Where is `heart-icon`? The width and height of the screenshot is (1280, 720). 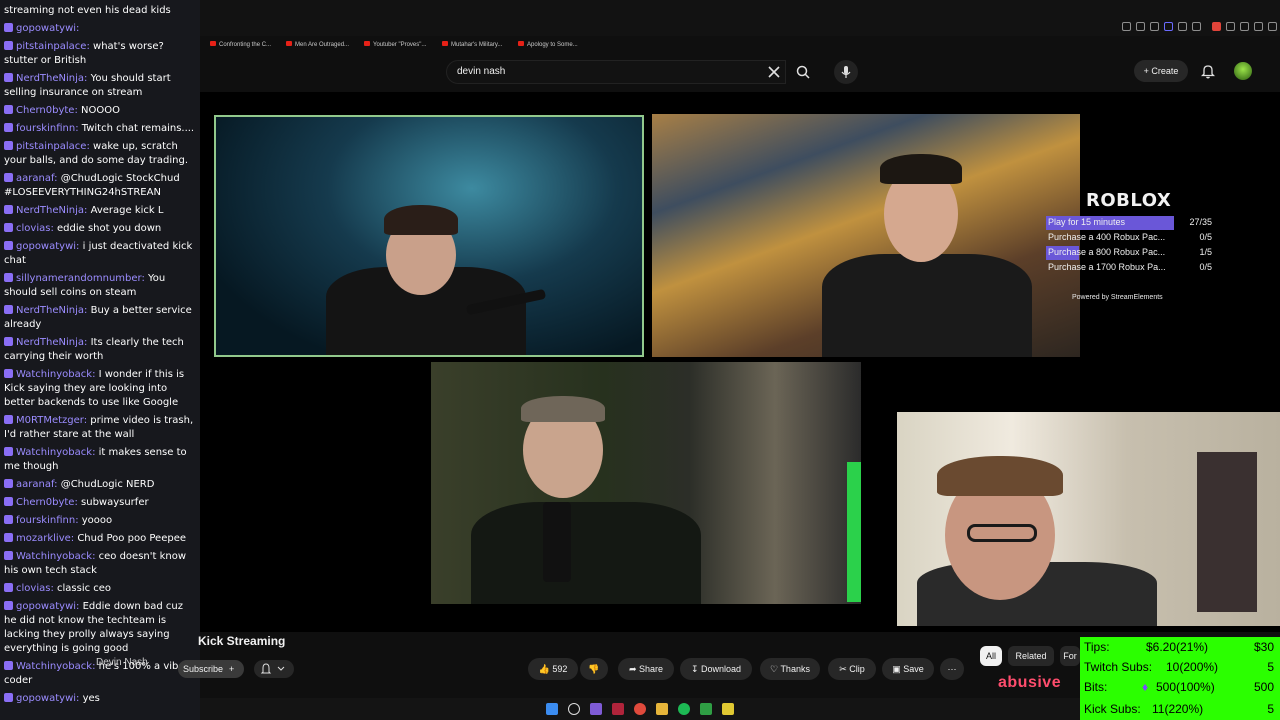 heart-icon is located at coordinates (1196, 26).